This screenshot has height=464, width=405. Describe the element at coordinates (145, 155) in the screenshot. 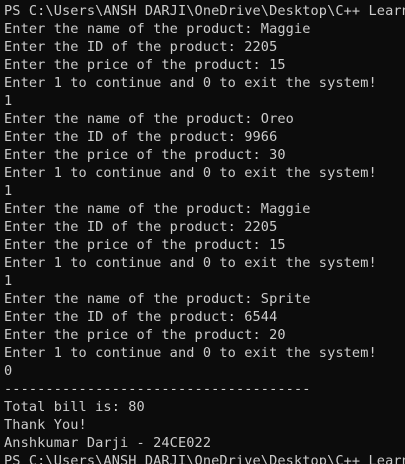

I see `output-line: Enter the price of the product: 30` at that location.